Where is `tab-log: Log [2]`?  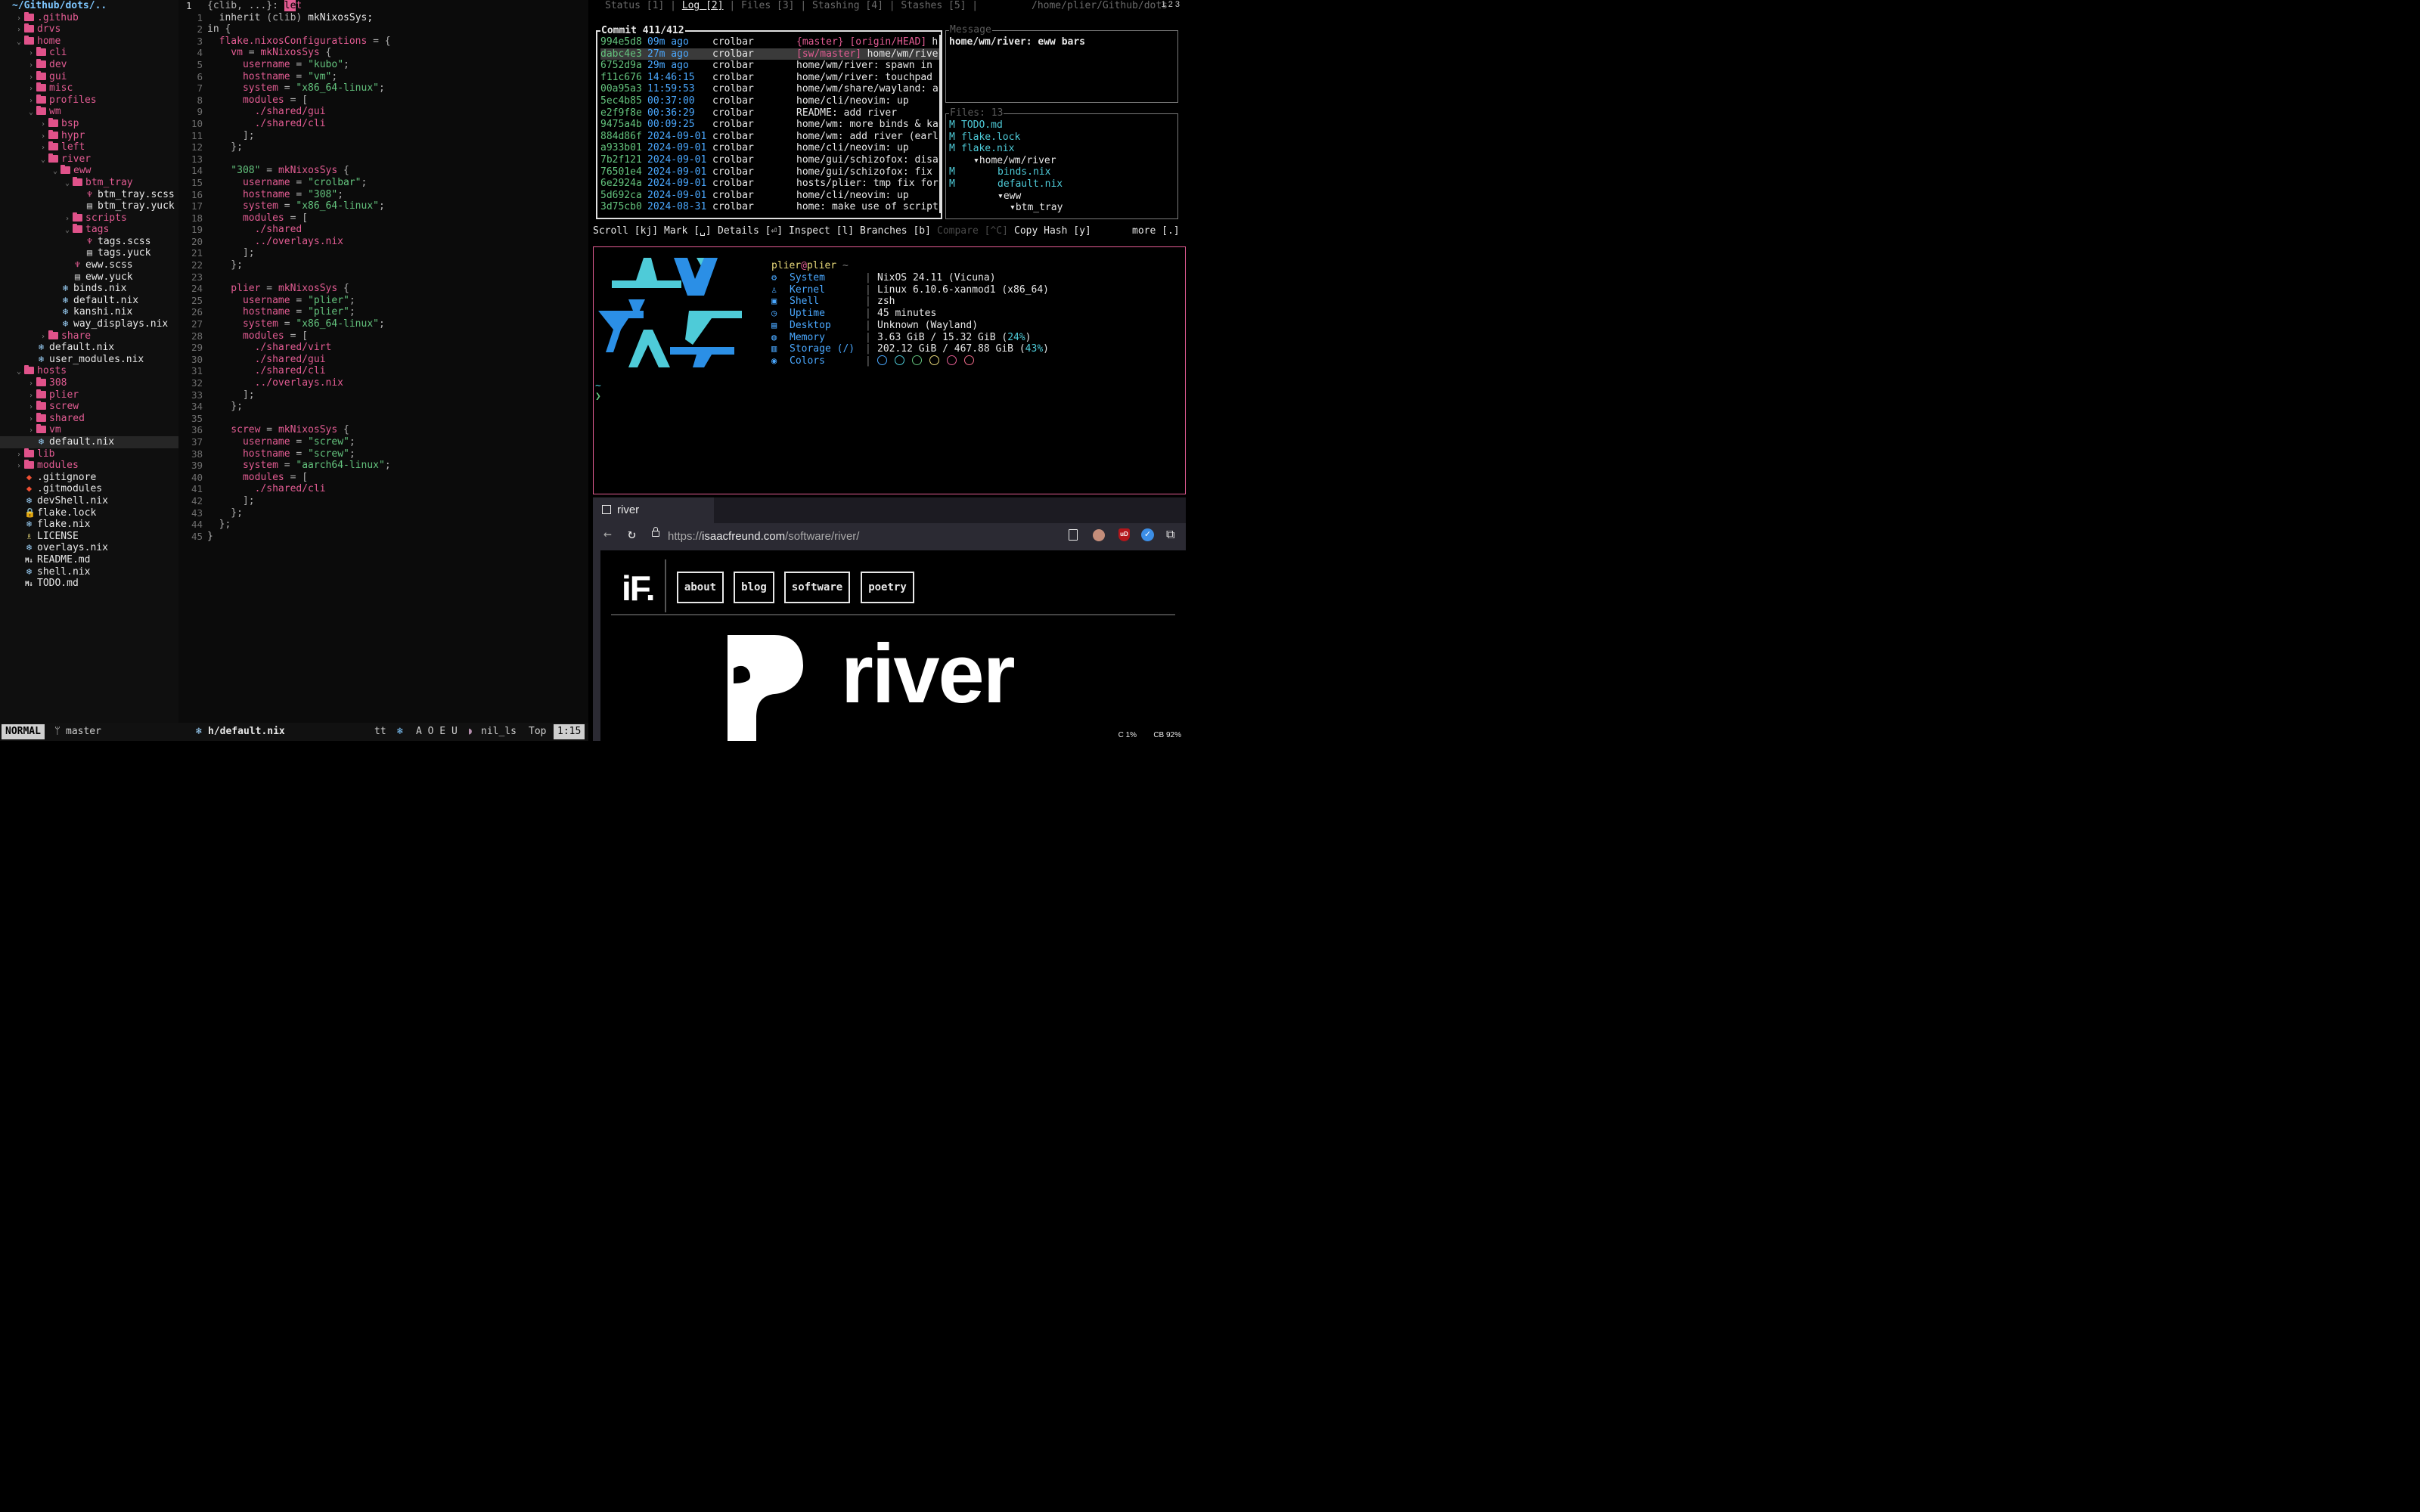
tab-log: Log [2] is located at coordinates (703, 5).